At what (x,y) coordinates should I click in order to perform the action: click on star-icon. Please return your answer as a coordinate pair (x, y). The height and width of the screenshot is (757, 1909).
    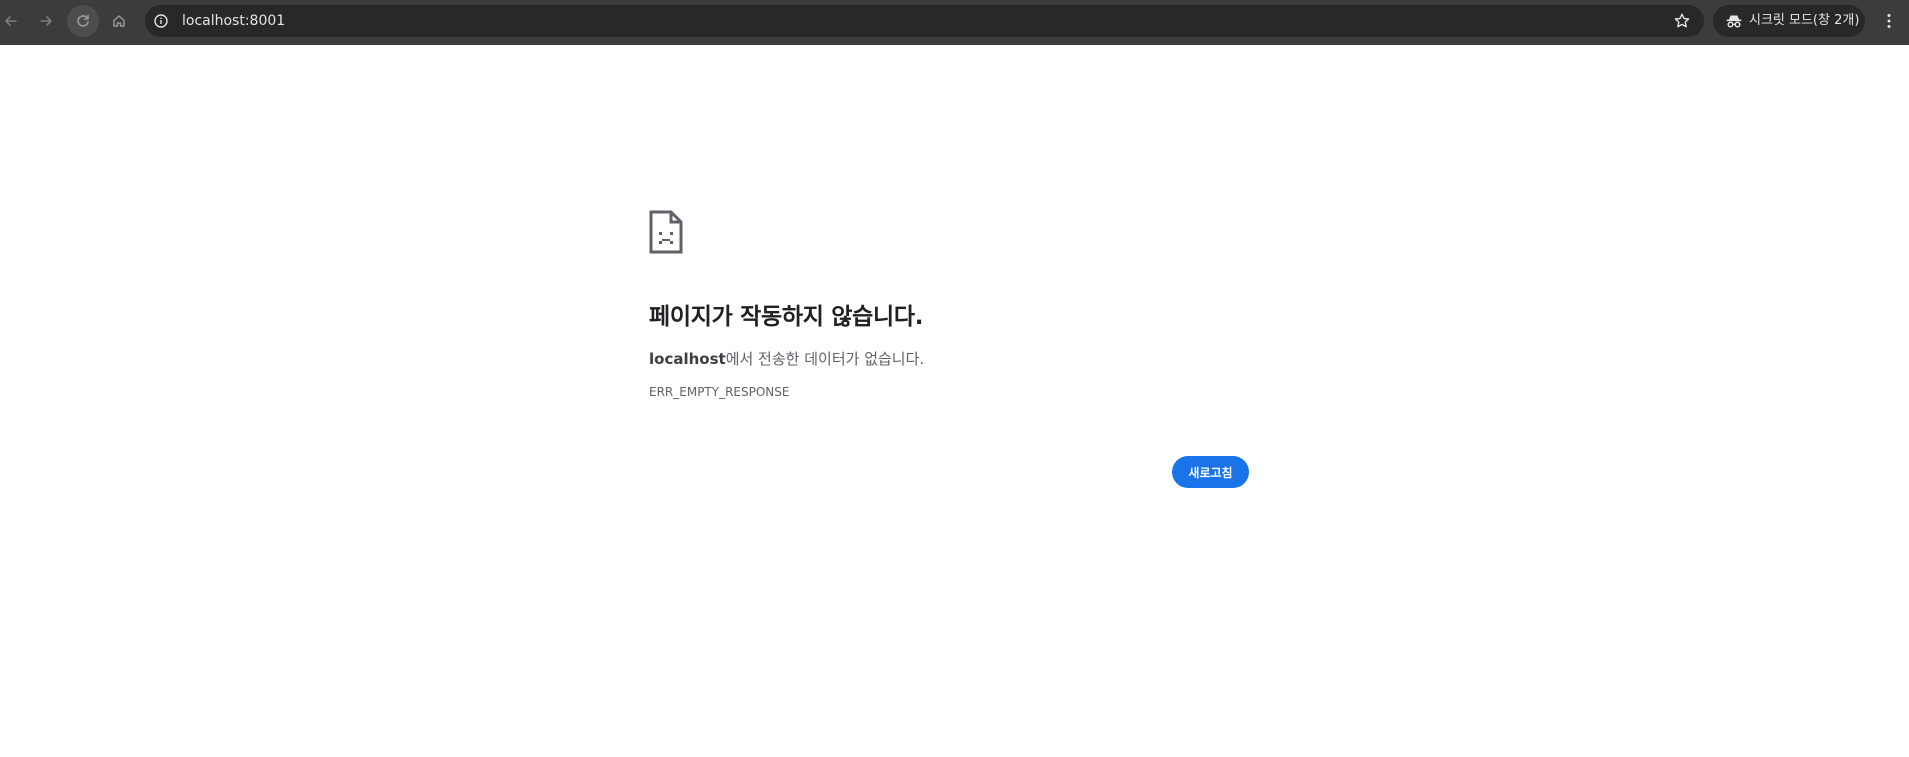
    Looking at the image, I should click on (1682, 21).